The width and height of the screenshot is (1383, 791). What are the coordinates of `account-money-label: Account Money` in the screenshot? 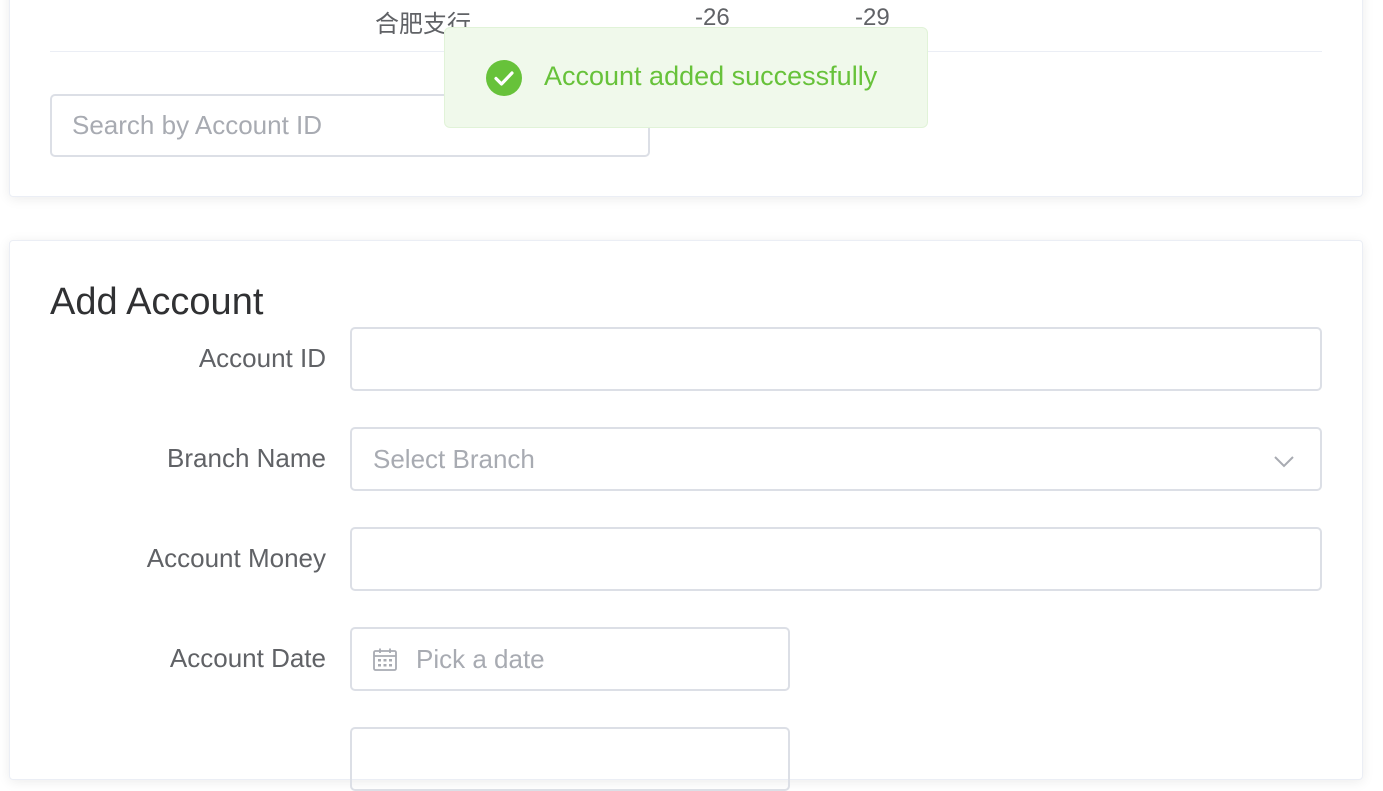 It's located at (236, 558).